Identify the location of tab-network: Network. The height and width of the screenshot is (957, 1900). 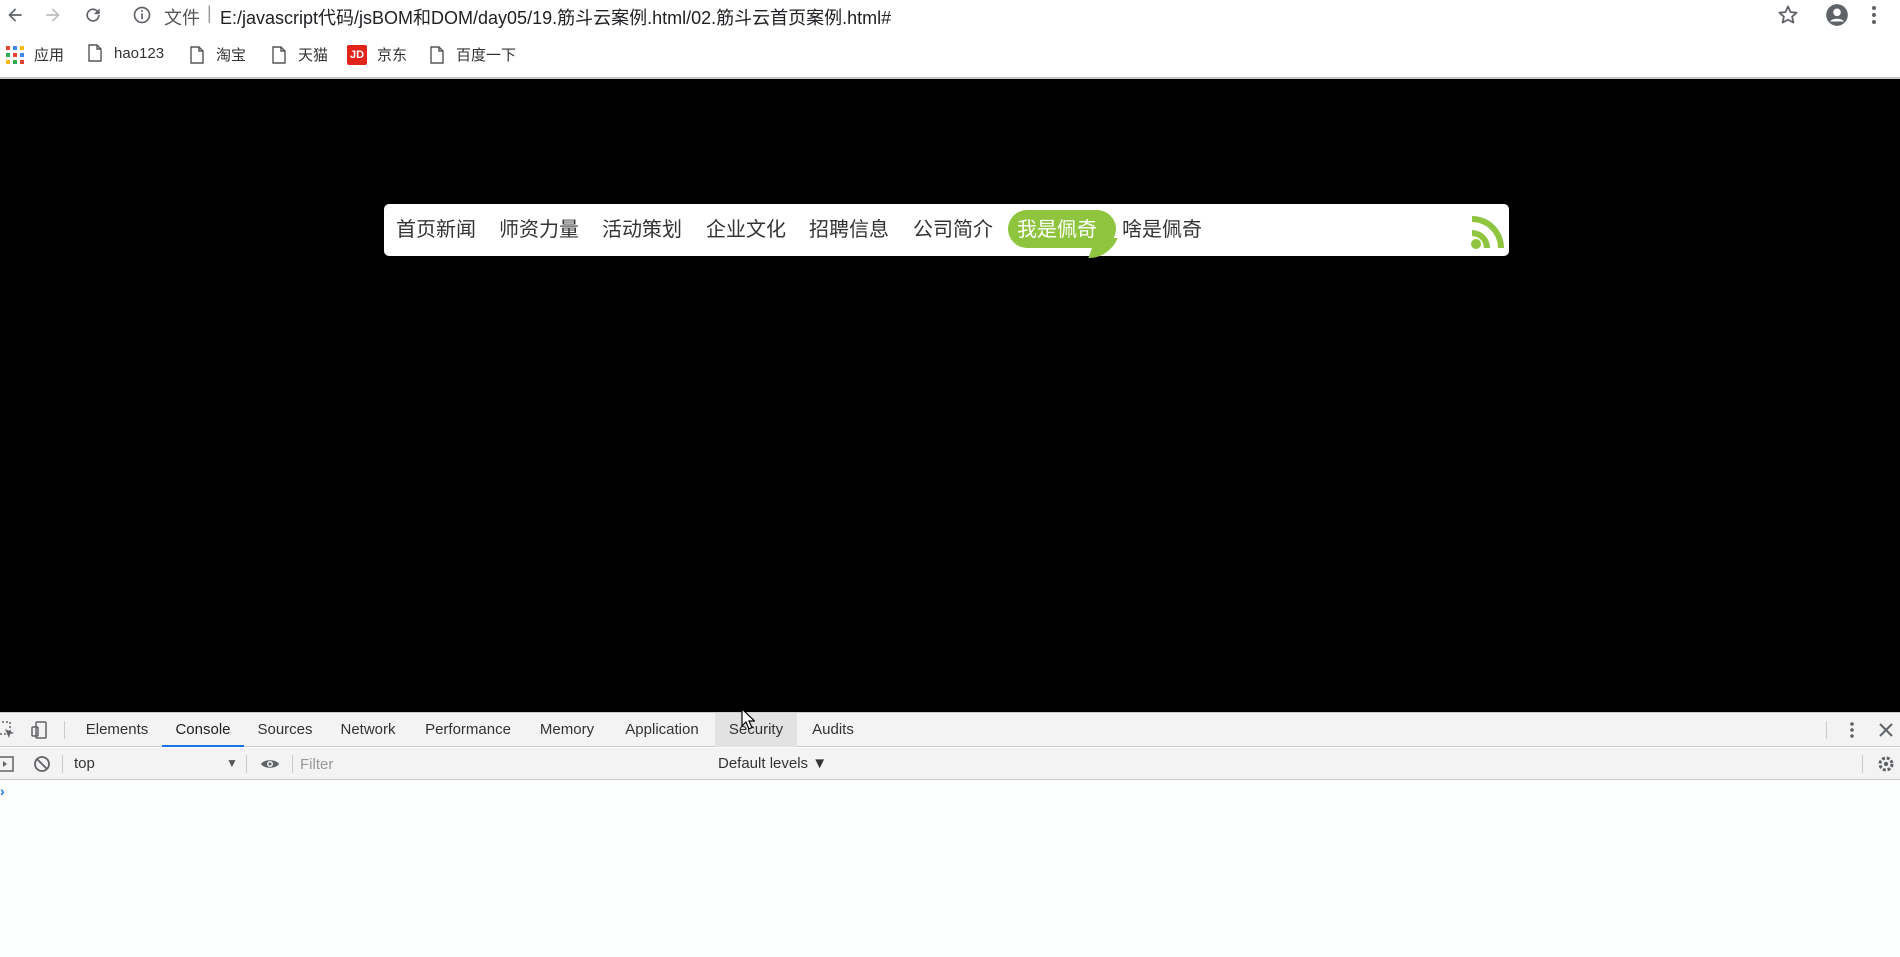
(368, 730).